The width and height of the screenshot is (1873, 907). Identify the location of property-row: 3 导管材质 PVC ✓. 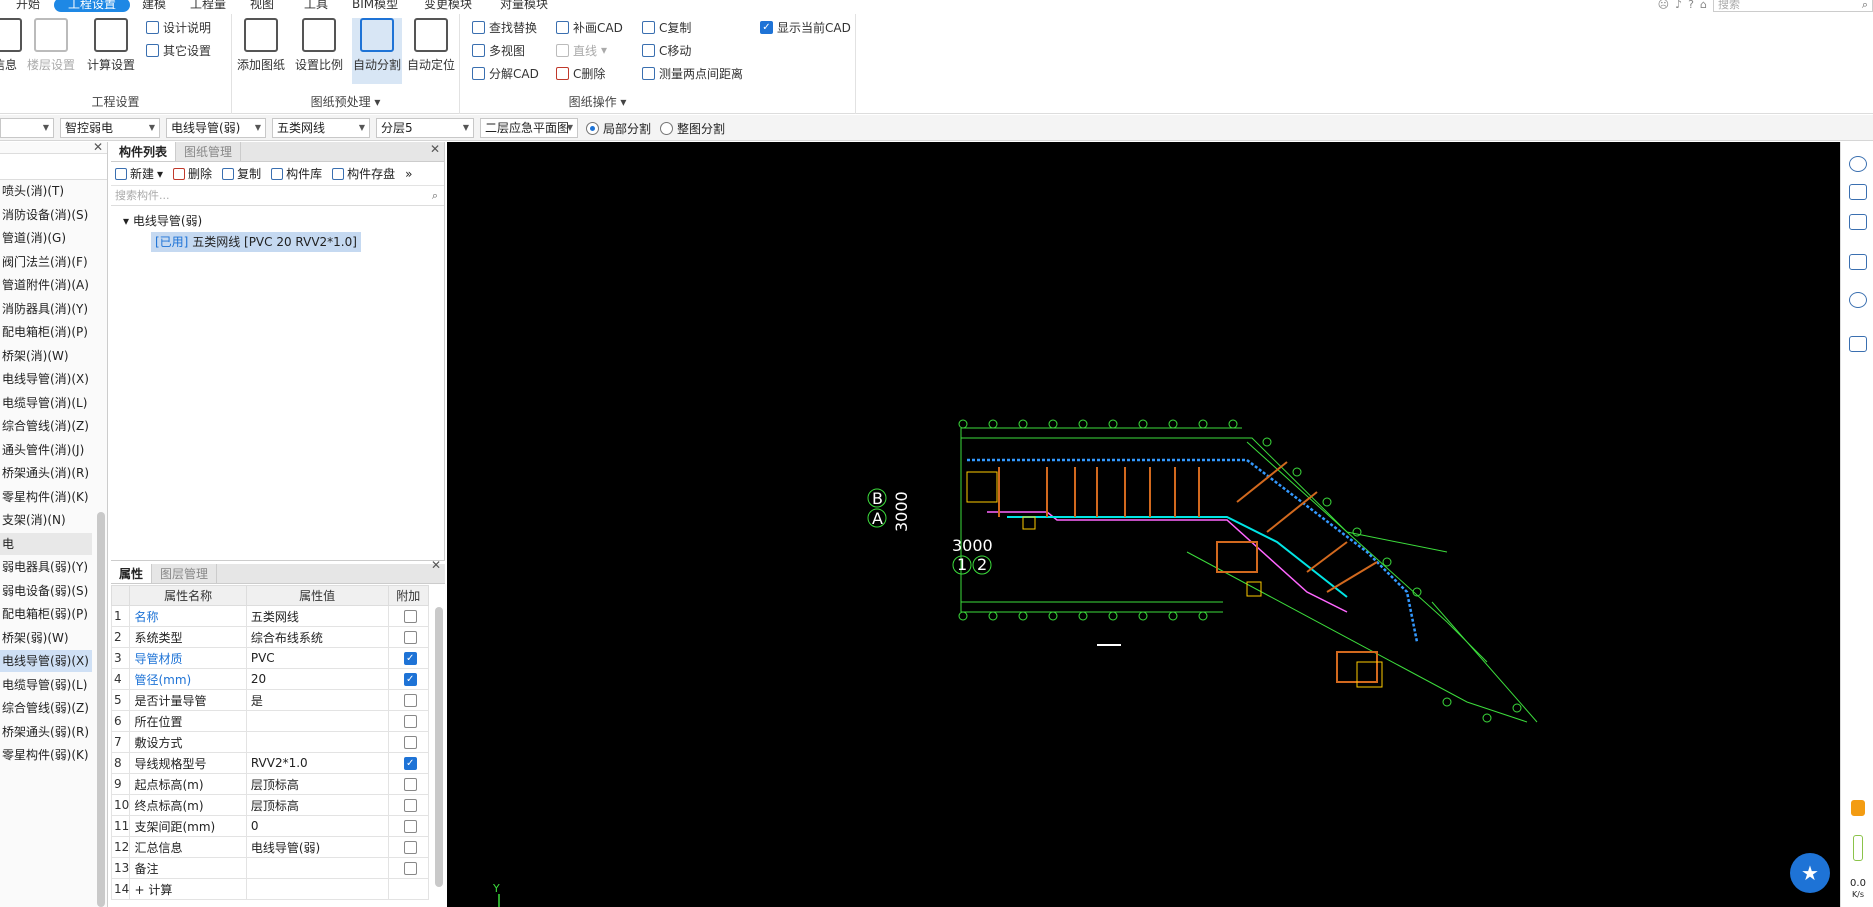
(269, 658).